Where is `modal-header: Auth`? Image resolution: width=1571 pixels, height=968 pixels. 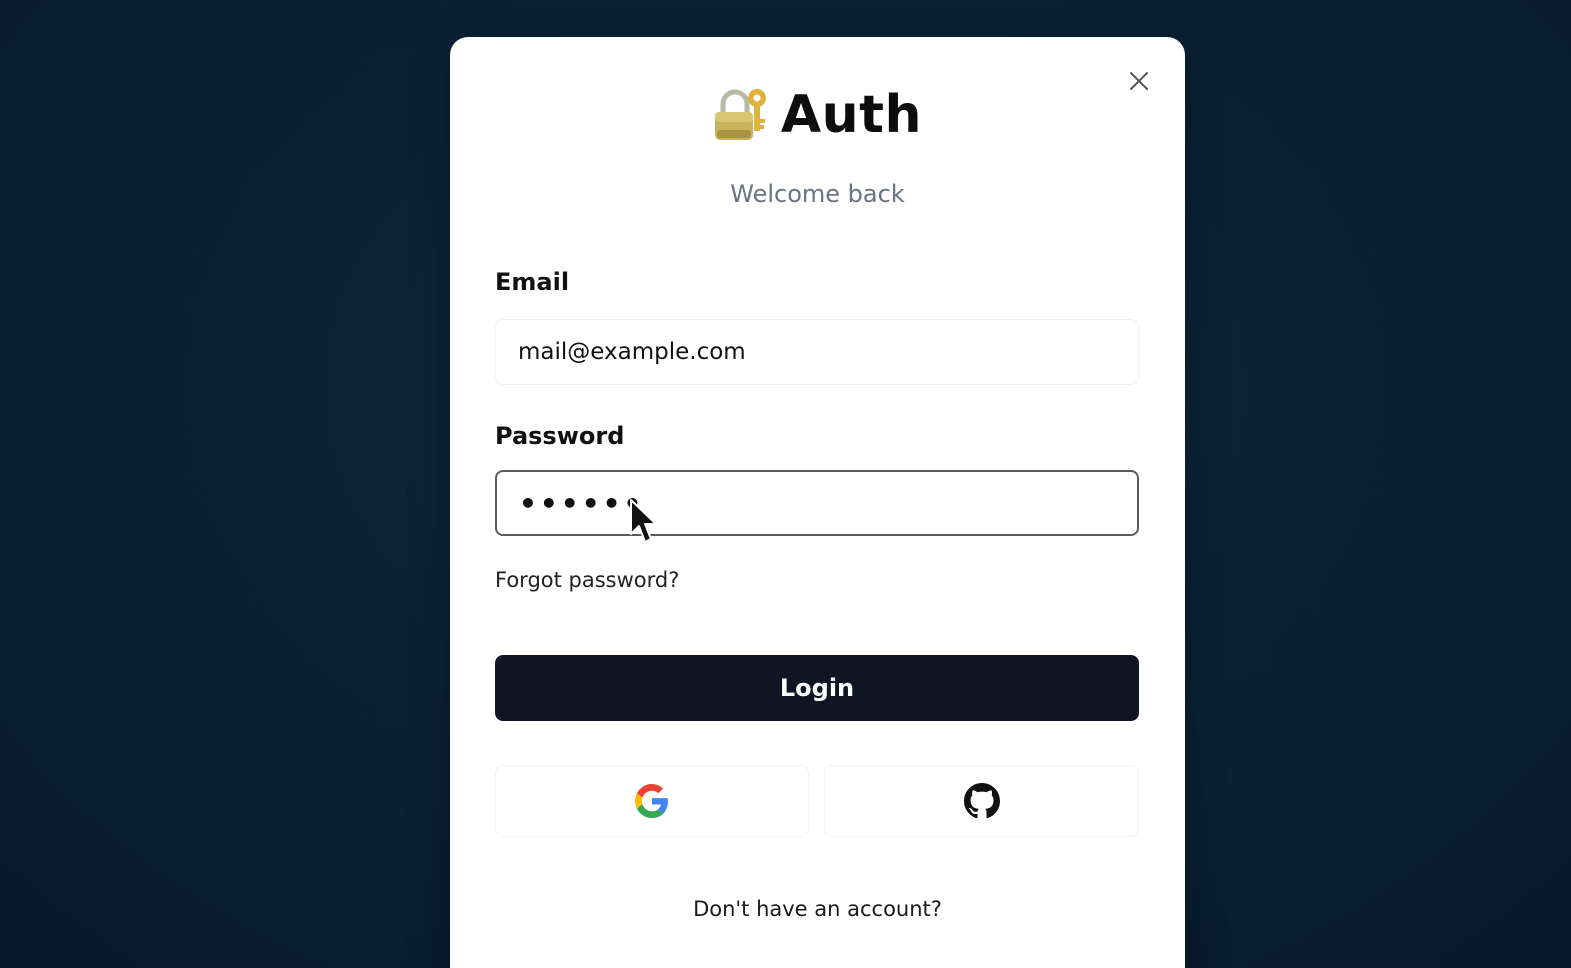
modal-header: Auth is located at coordinates (817, 115).